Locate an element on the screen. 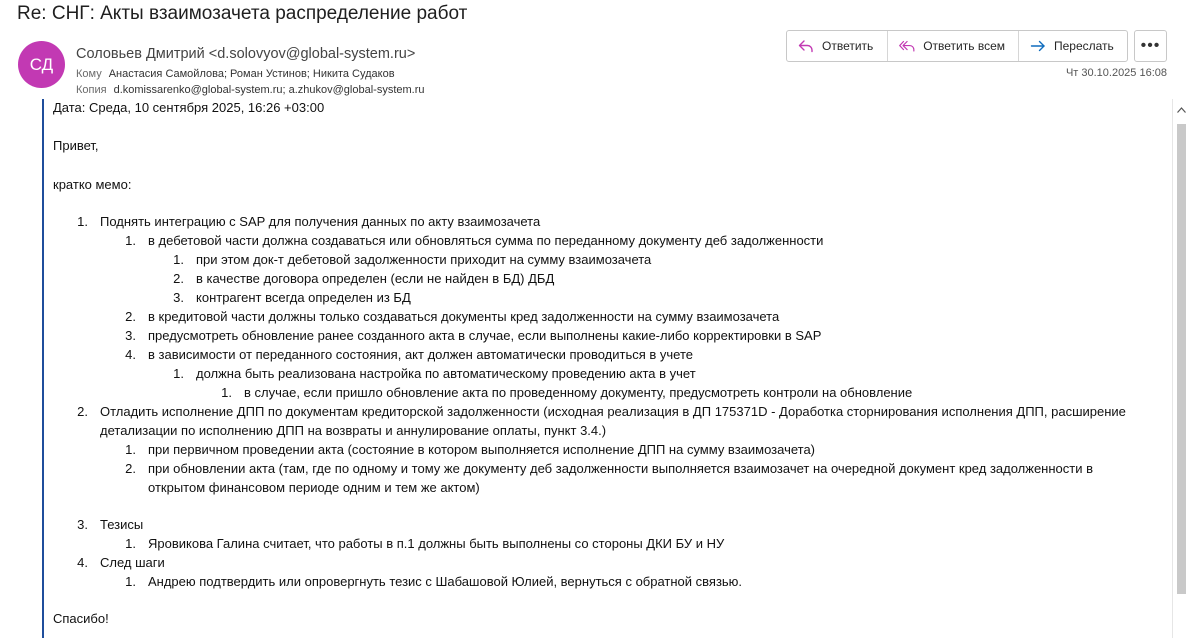 The height and width of the screenshot is (638, 1191). reply-icon is located at coordinates (805, 46).